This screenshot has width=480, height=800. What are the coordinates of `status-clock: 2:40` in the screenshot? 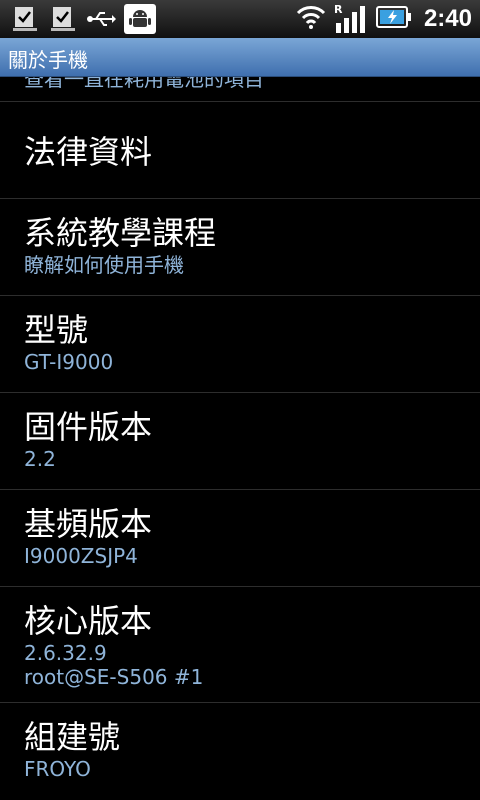 It's located at (447, 18).